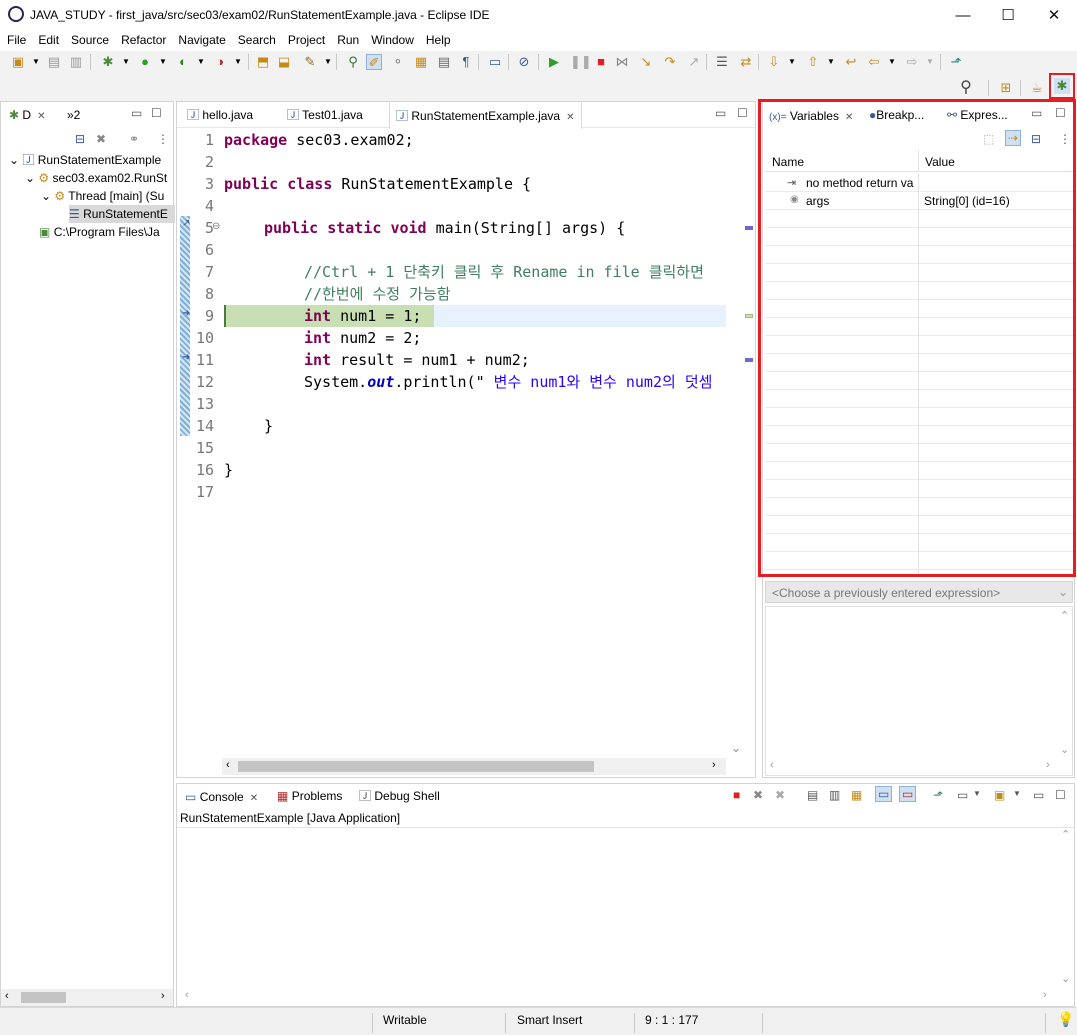  Describe the element at coordinates (399, 796) in the screenshot. I see `tab-debug-shell: 🄹 Debug Shell` at that location.